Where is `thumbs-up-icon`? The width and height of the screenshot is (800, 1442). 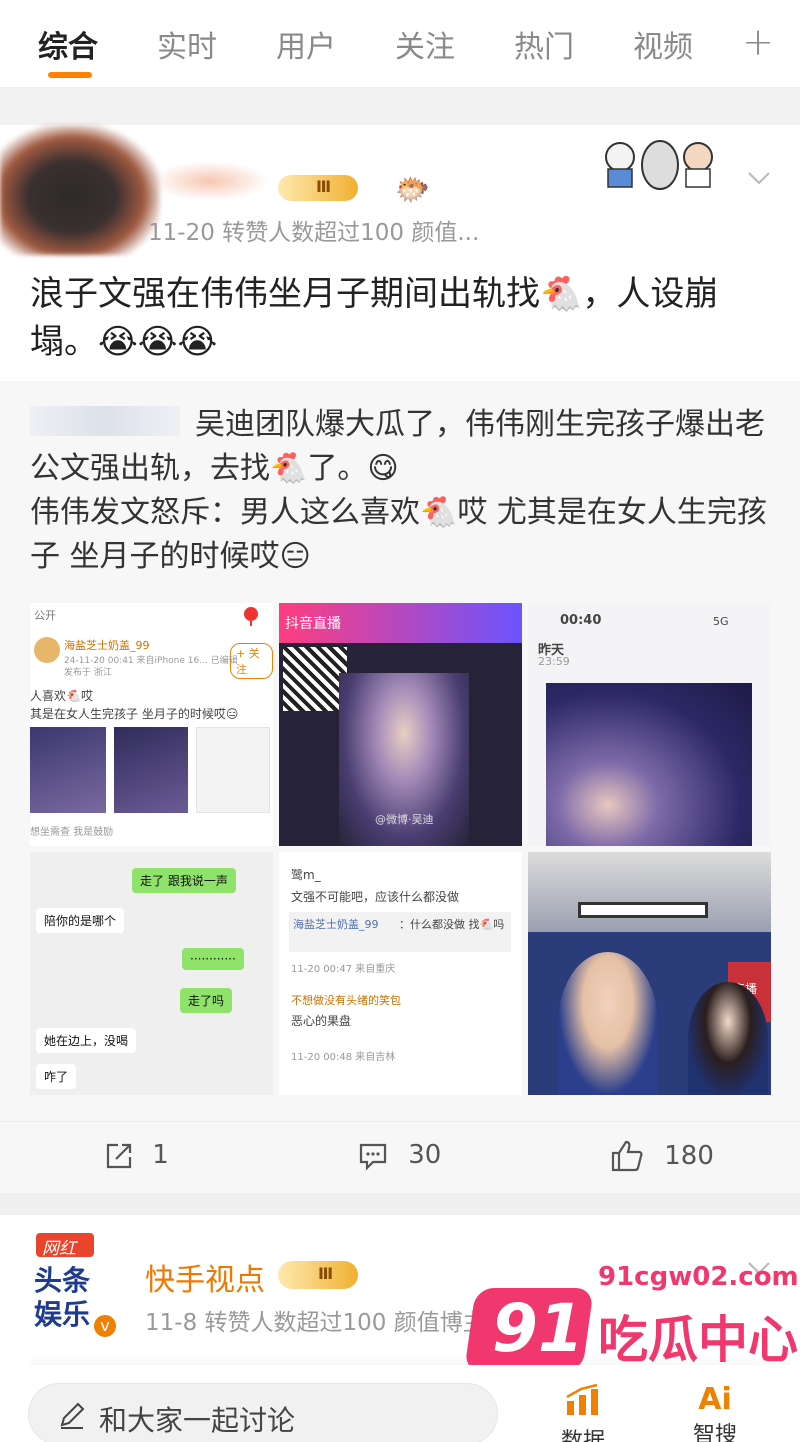
thumbs-up-icon is located at coordinates (627, 1156).